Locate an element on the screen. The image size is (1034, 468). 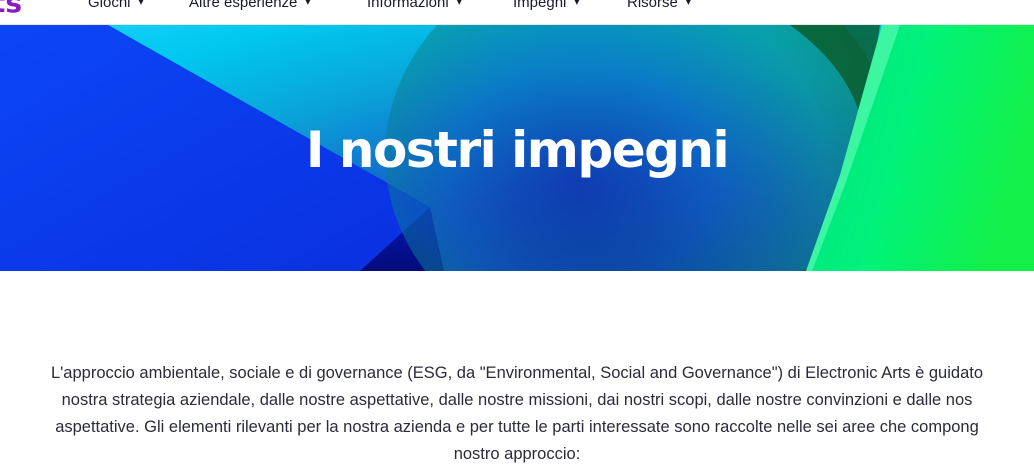
nav-item-label: Impegni is located at coordinates (540, 5).